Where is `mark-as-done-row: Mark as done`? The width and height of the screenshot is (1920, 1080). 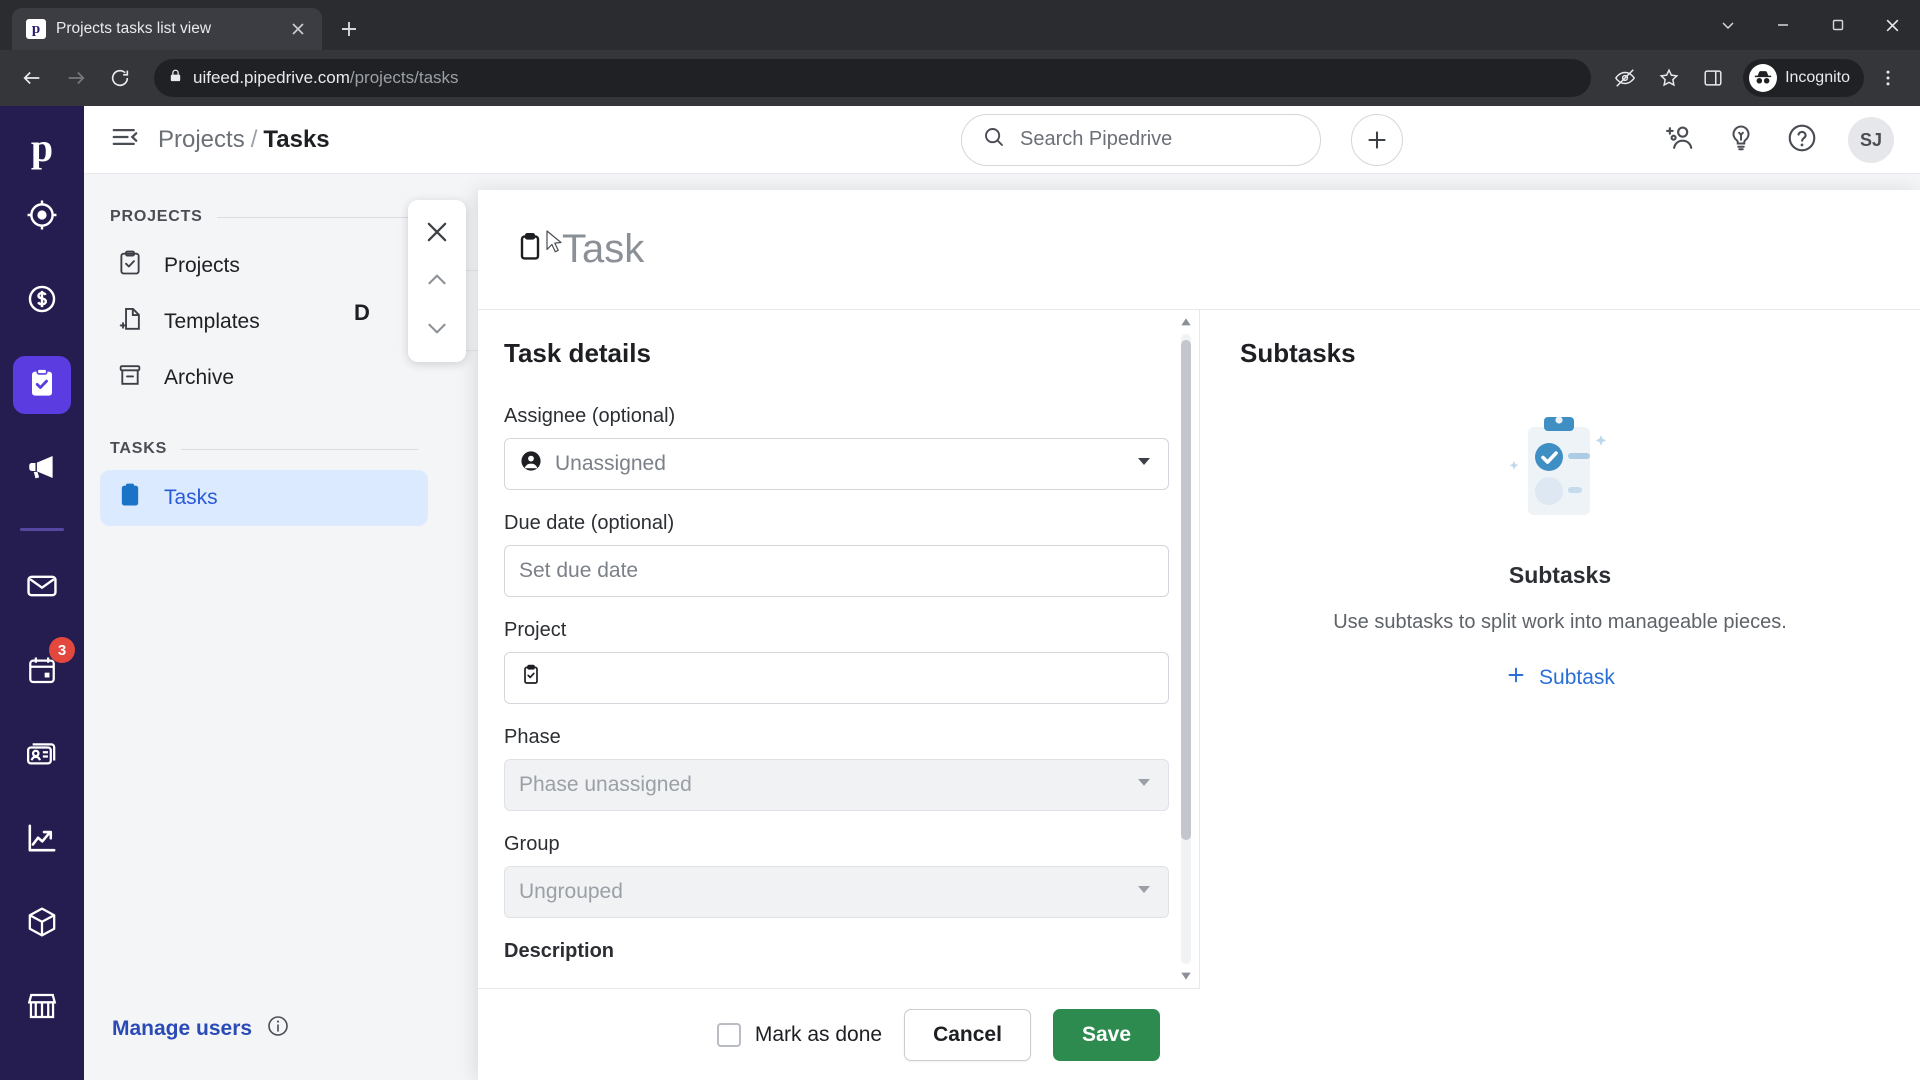 mark-as-done-row: Mark as done is located at coordinates (799, 1034).